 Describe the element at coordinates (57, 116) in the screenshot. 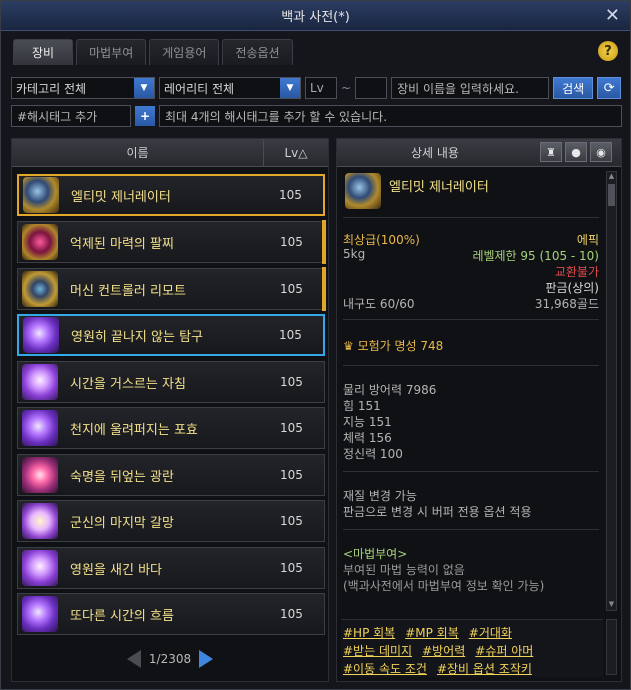

I see `hashtag-label: #해시태그 추가` at that location.